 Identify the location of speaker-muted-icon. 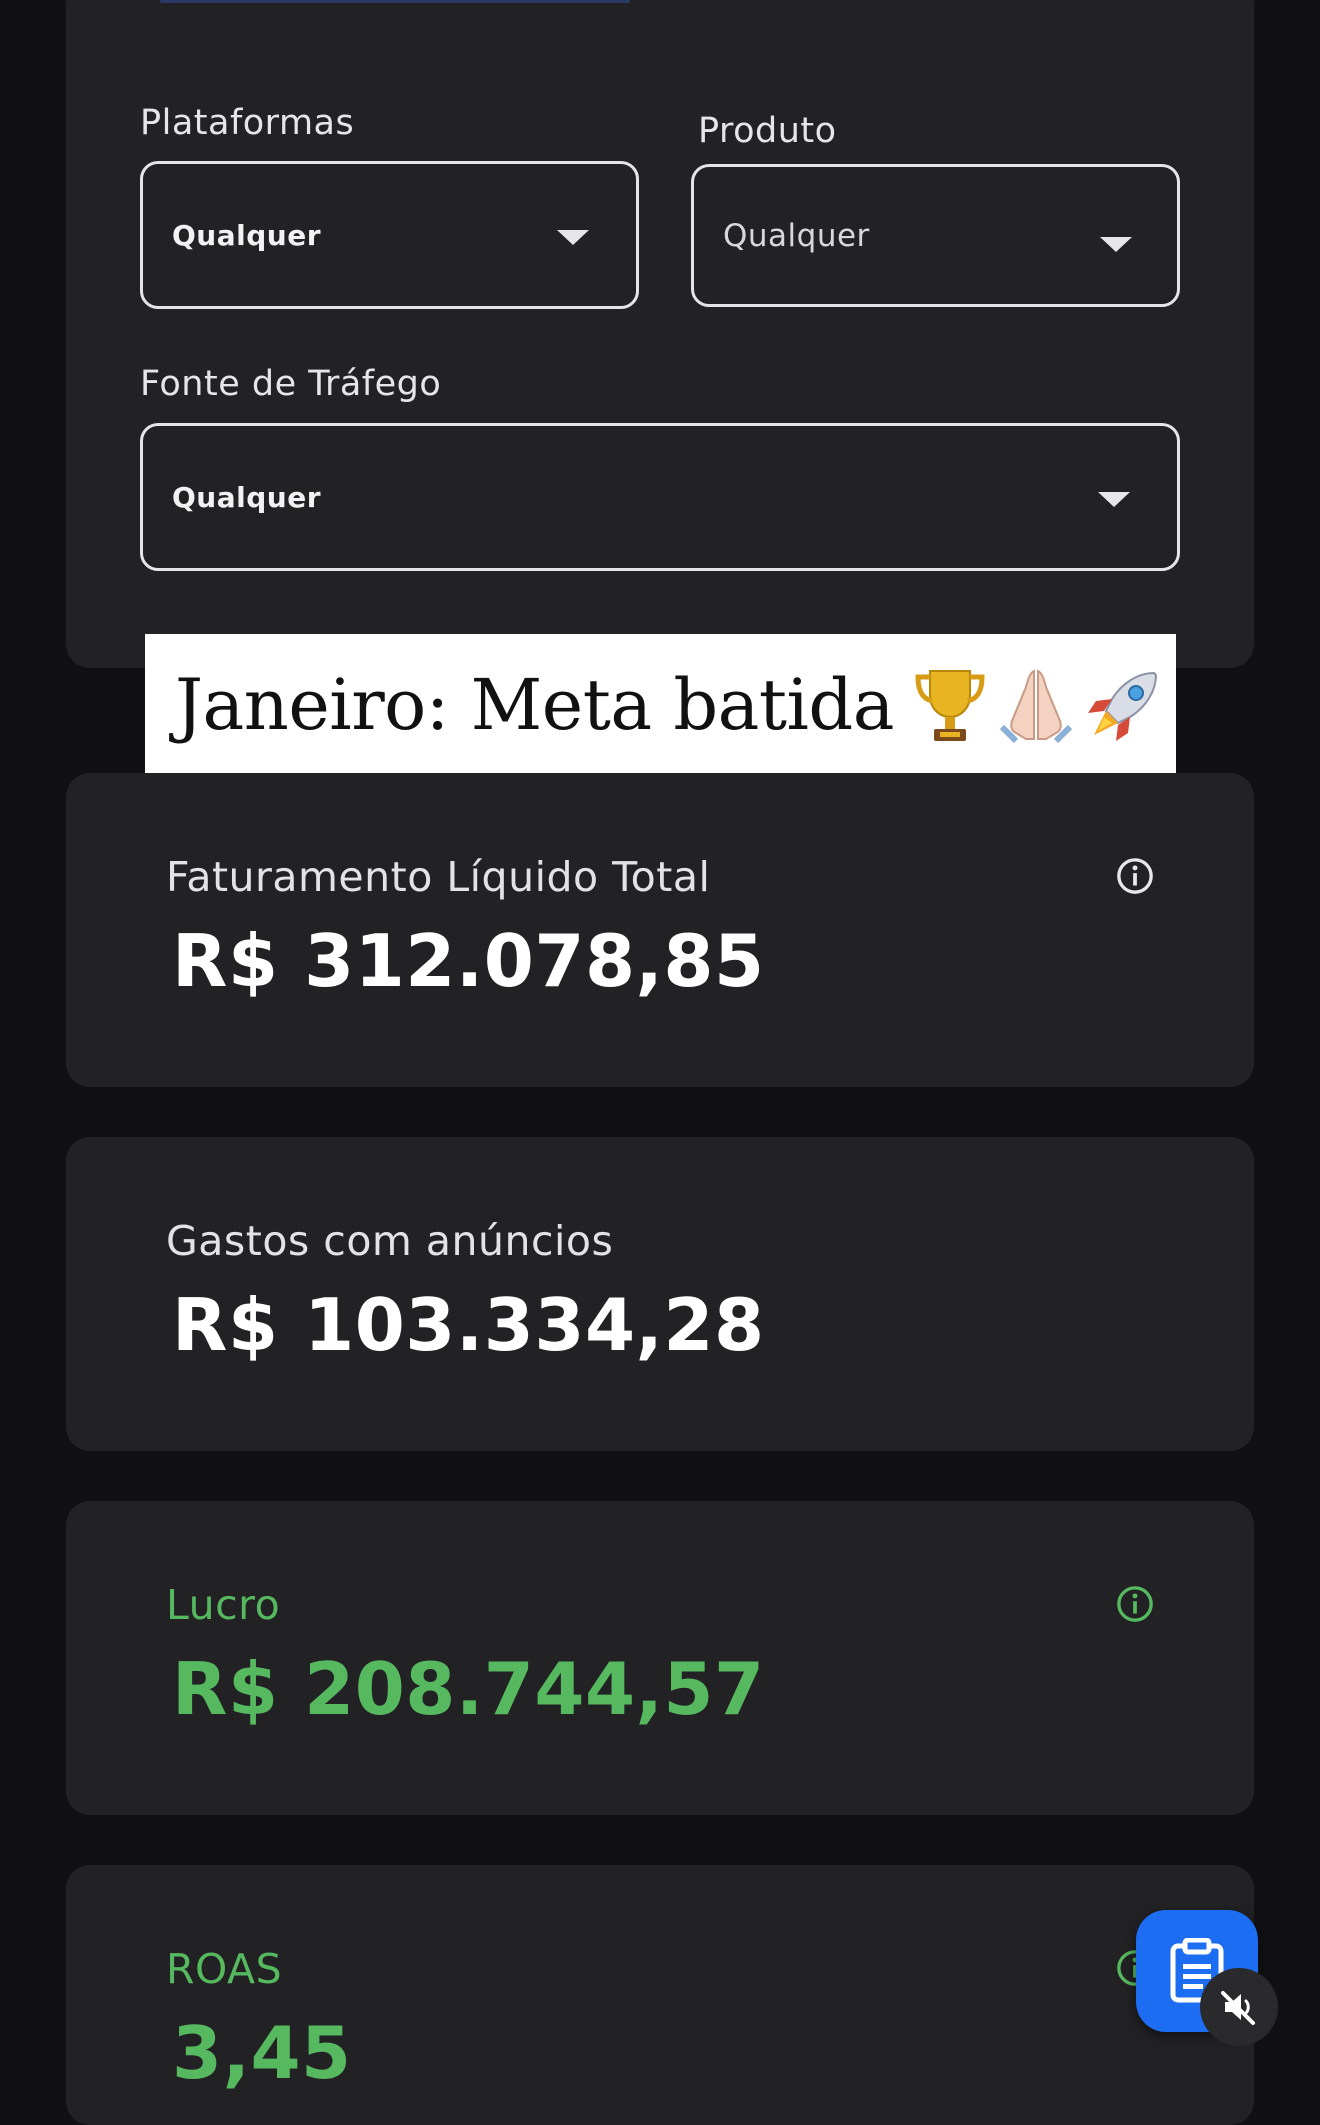
(1238, 2008).